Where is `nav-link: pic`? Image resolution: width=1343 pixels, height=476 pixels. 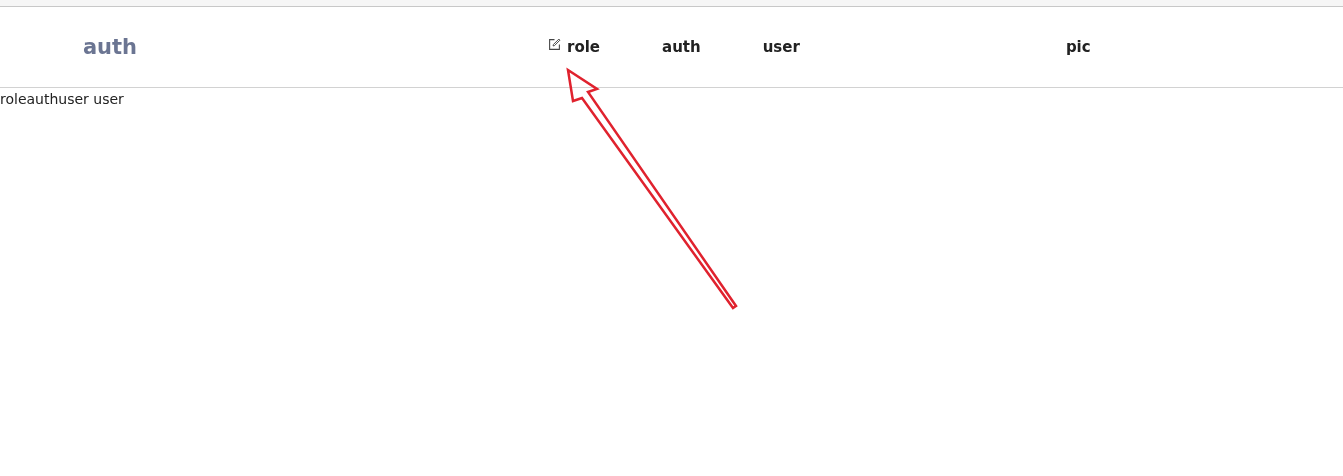 nav-link: pic is located at coordinates (1078, 47).